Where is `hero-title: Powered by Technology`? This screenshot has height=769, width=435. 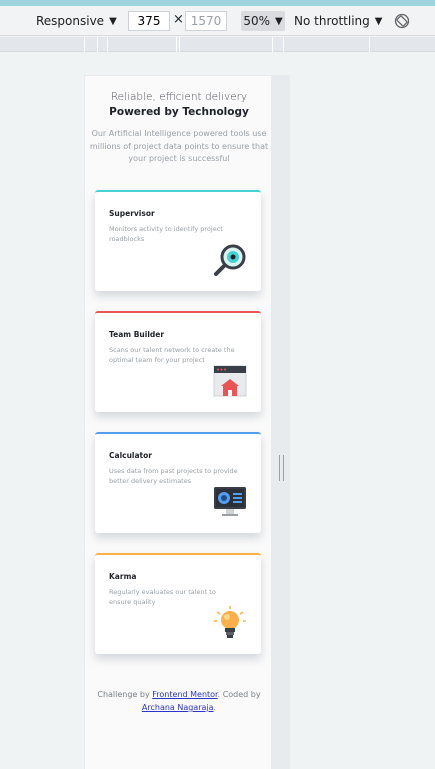
hero-title: Powered by Technology is located at coordinates (179, 112).